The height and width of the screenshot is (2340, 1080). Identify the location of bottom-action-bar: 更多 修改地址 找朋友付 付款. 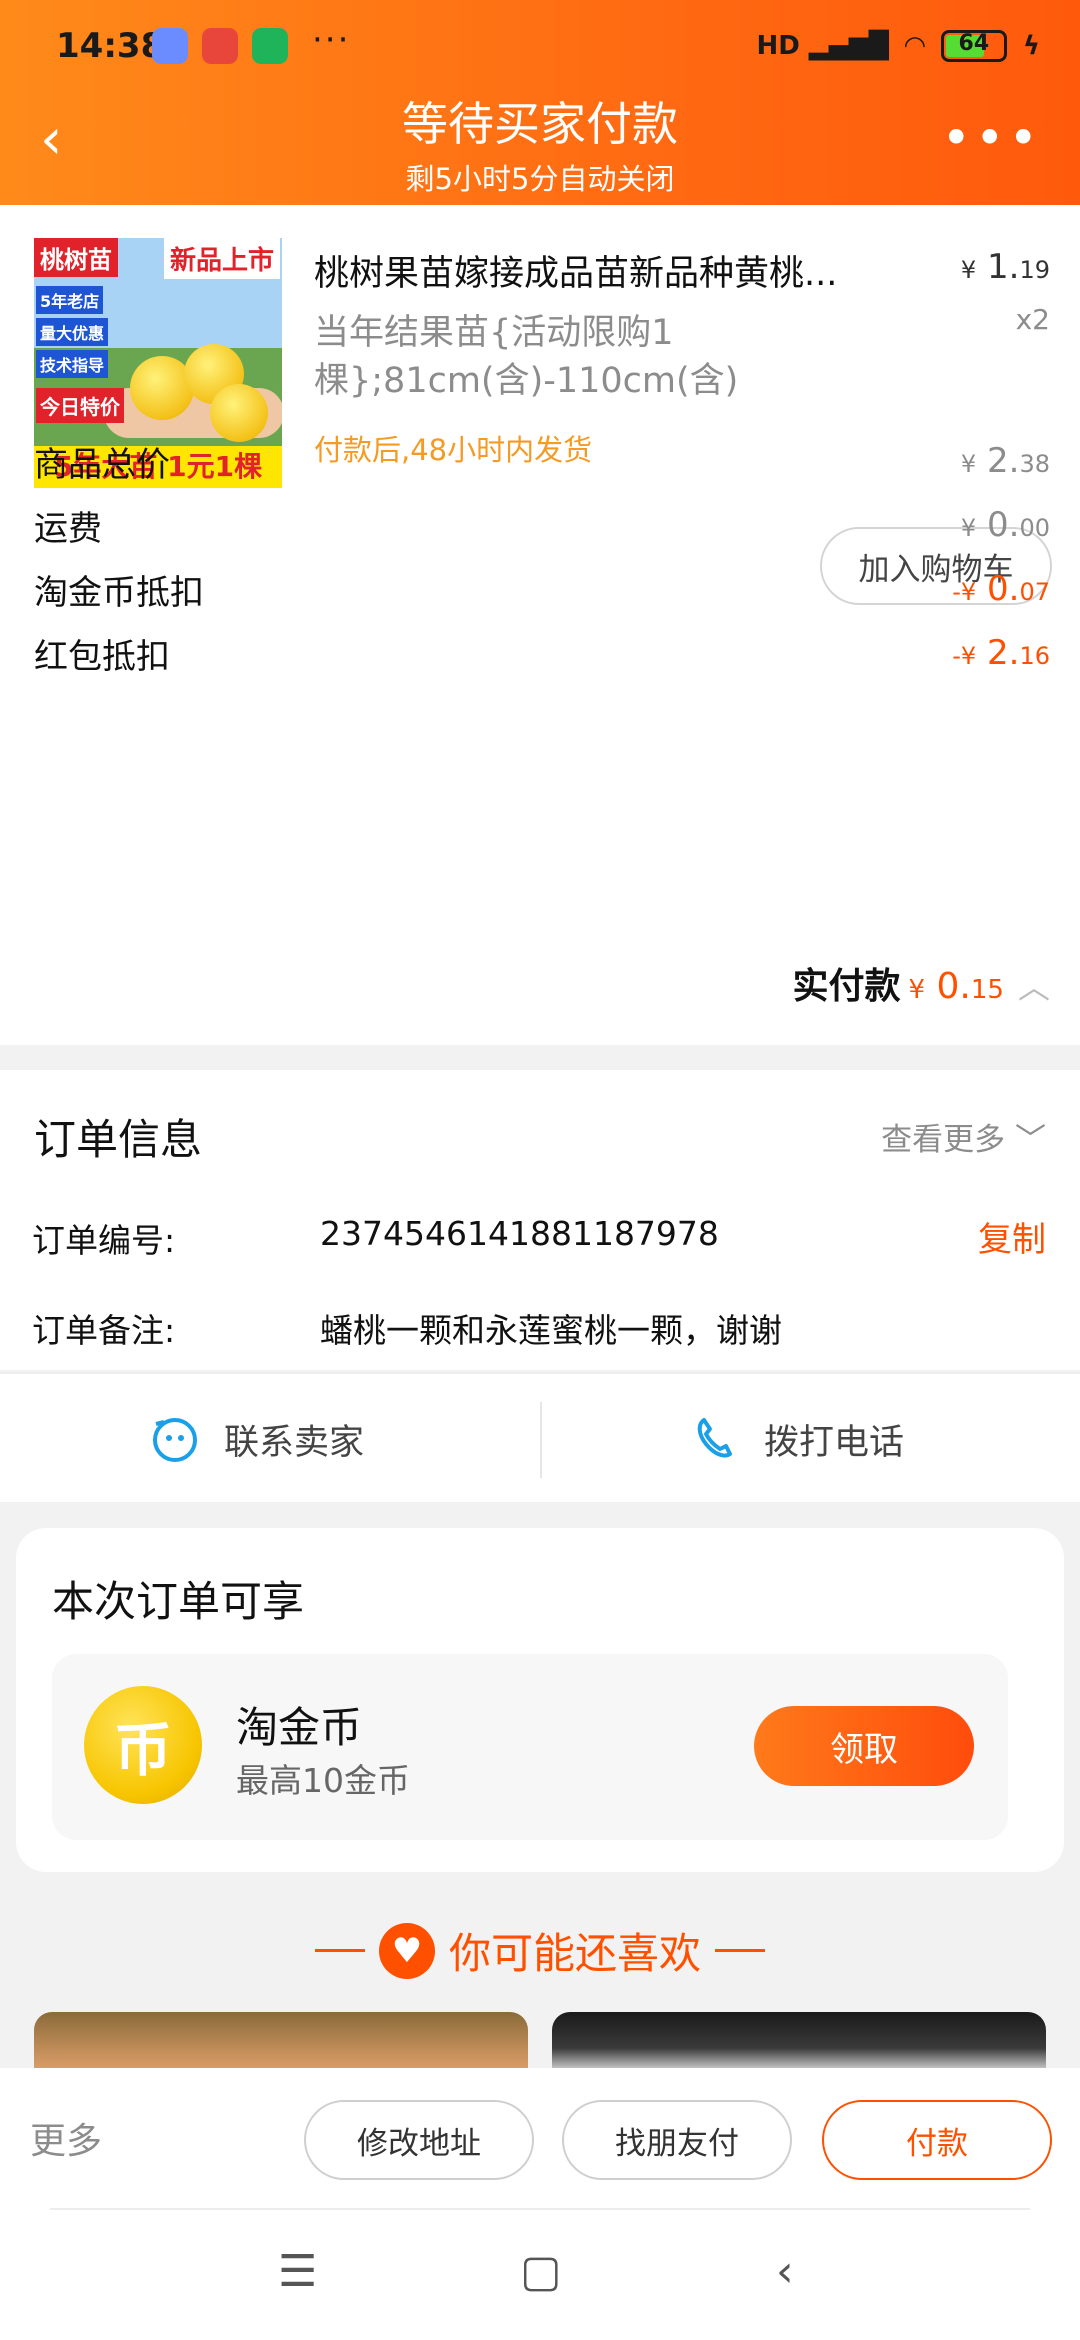
(540, 2139).